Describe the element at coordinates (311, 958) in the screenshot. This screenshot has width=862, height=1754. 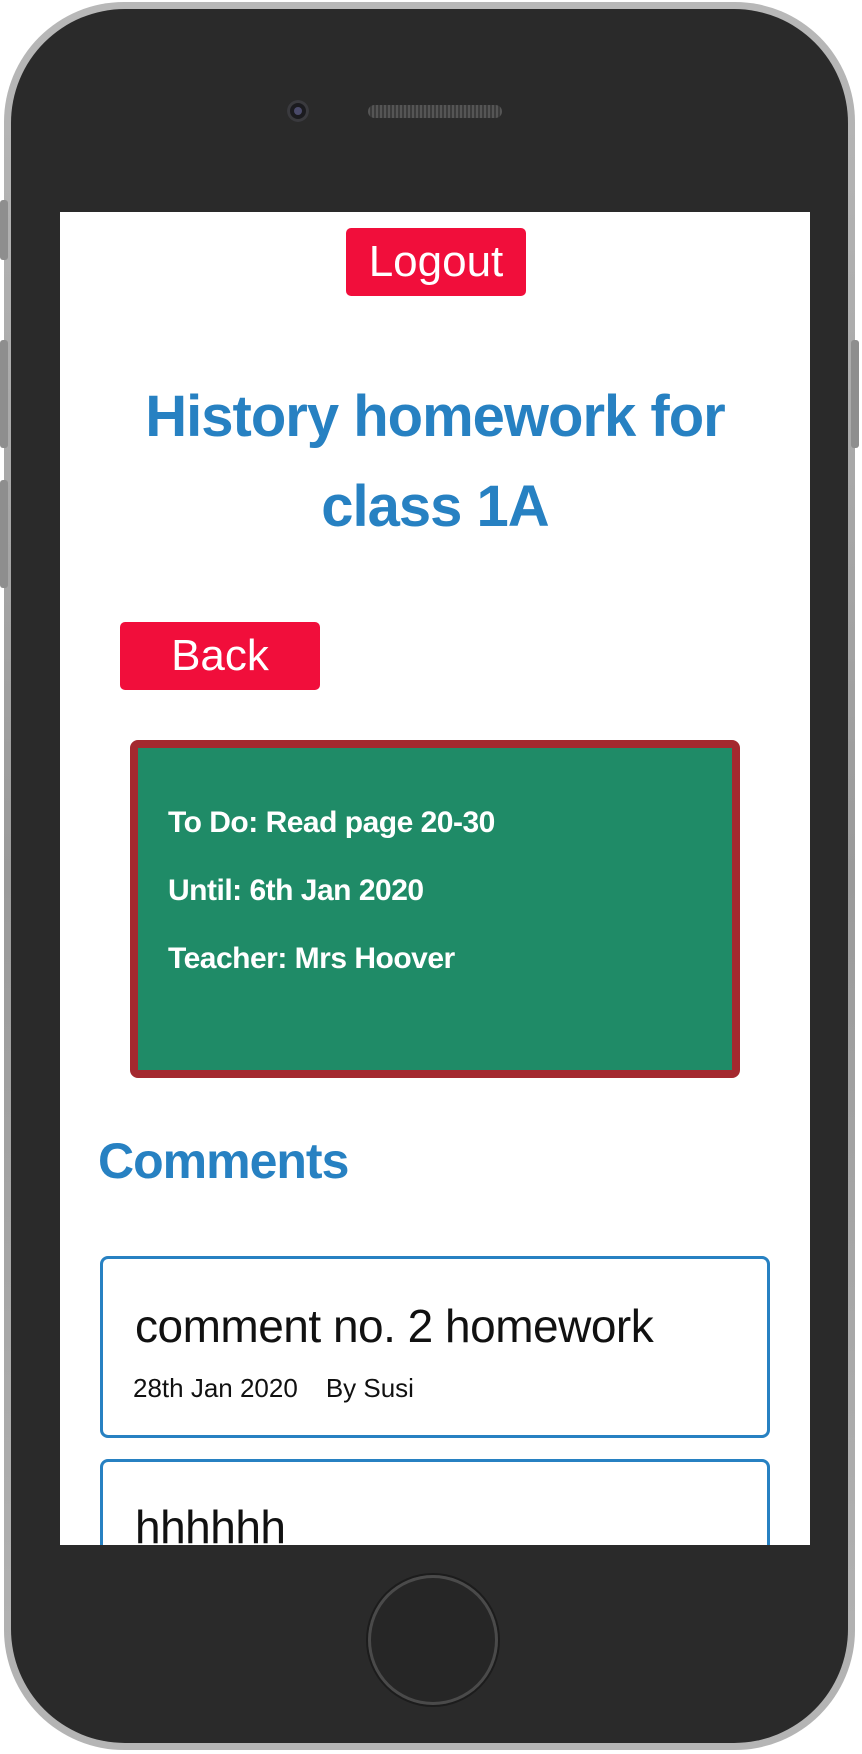
I see `homework-teacher: Teacher: Mrs Hoover` at that location.